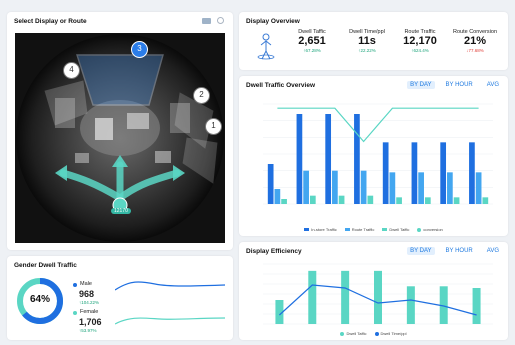  Describe the element at coordinates (86, 284) in the screenshot. I see `male-label: Male` at that location.